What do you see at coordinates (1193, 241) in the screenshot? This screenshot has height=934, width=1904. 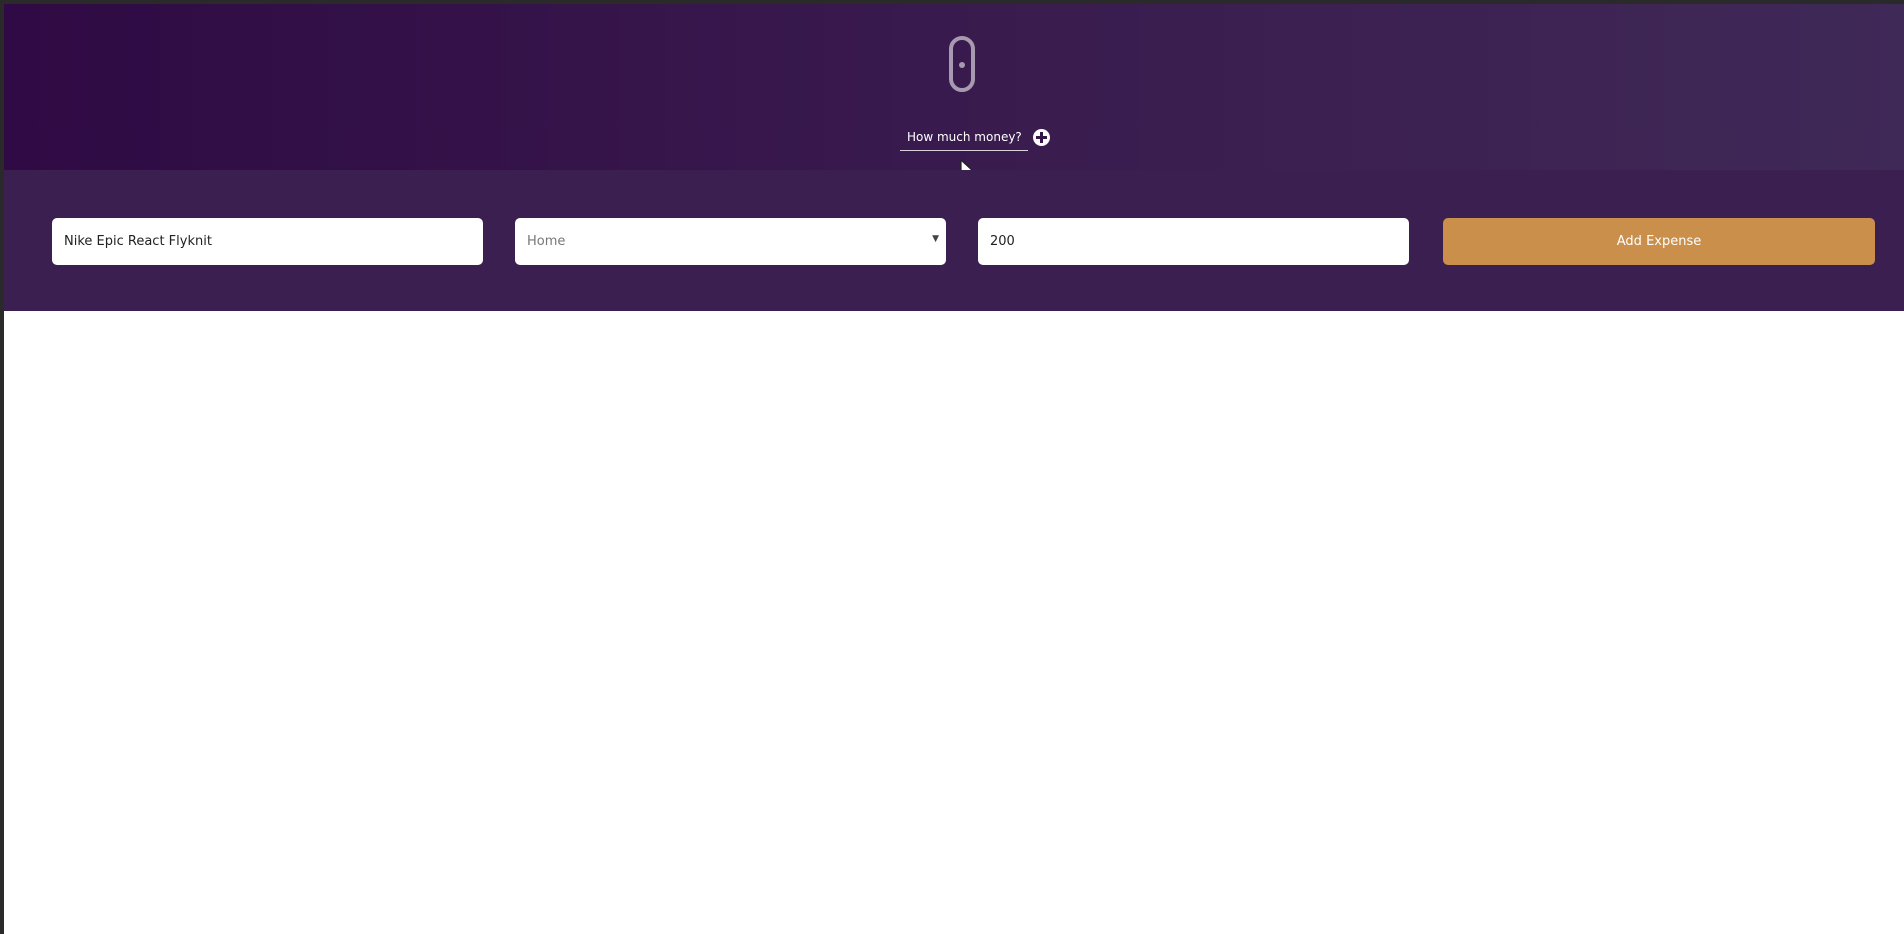 I see `expense-amount-input` at bounding box center [1193, 241].